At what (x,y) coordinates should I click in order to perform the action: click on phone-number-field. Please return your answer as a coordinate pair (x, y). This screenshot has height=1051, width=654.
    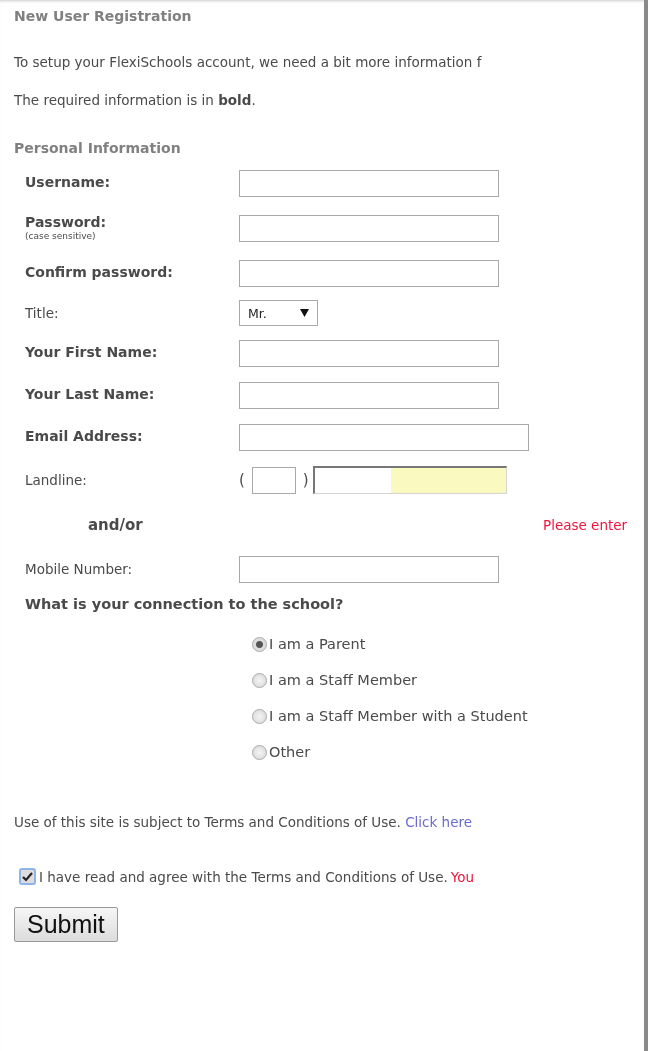
    Looking at the image, I should click on (409, 480).